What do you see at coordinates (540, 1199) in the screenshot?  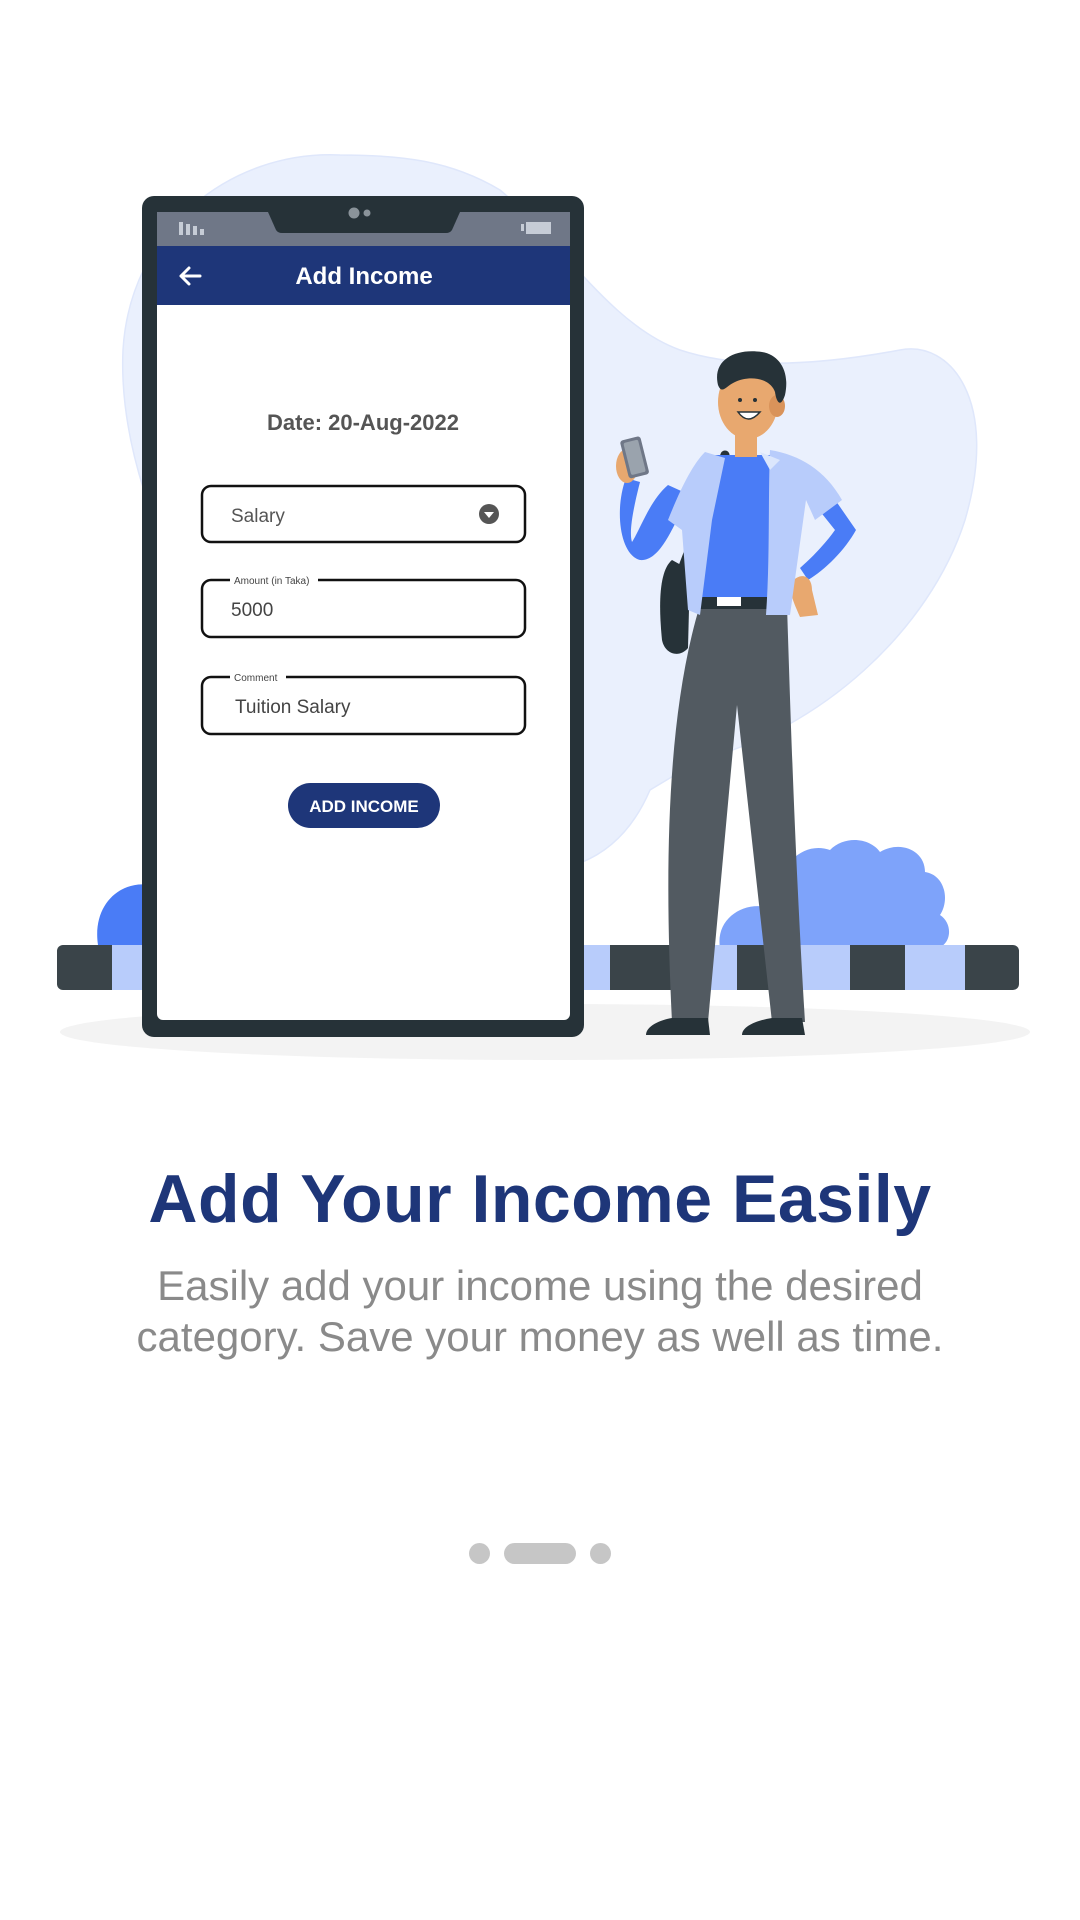 I see `onboarding-title: Add Your Income Easily` at bounding box center [540, 1199].